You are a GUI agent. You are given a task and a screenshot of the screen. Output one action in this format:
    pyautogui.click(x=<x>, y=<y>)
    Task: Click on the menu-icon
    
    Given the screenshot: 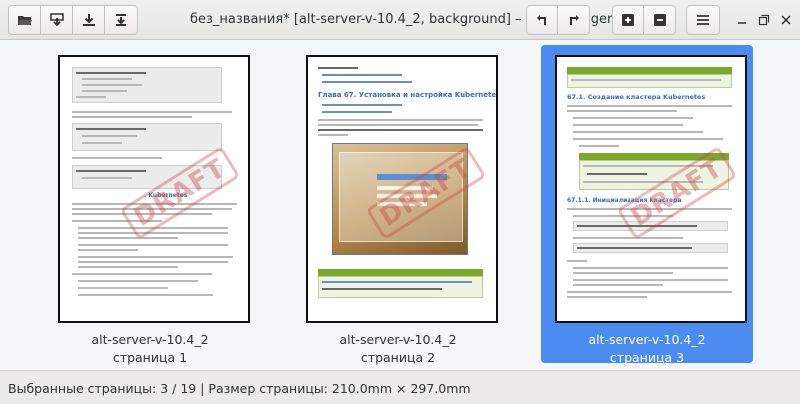 What is the action you would take?
    pyautogui.click(x=703, y=20)
    